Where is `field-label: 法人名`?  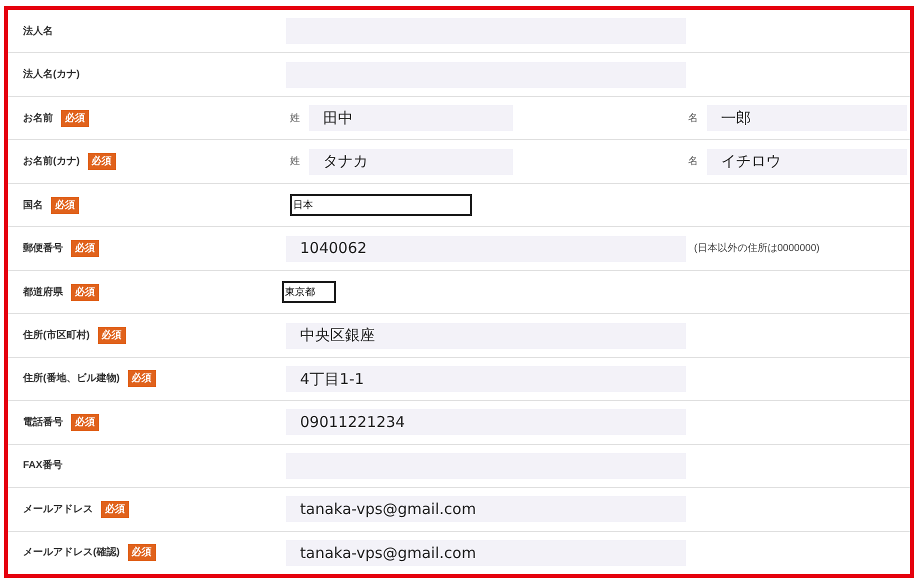 field-label: 法人名 is located at coordinates (38, 31).